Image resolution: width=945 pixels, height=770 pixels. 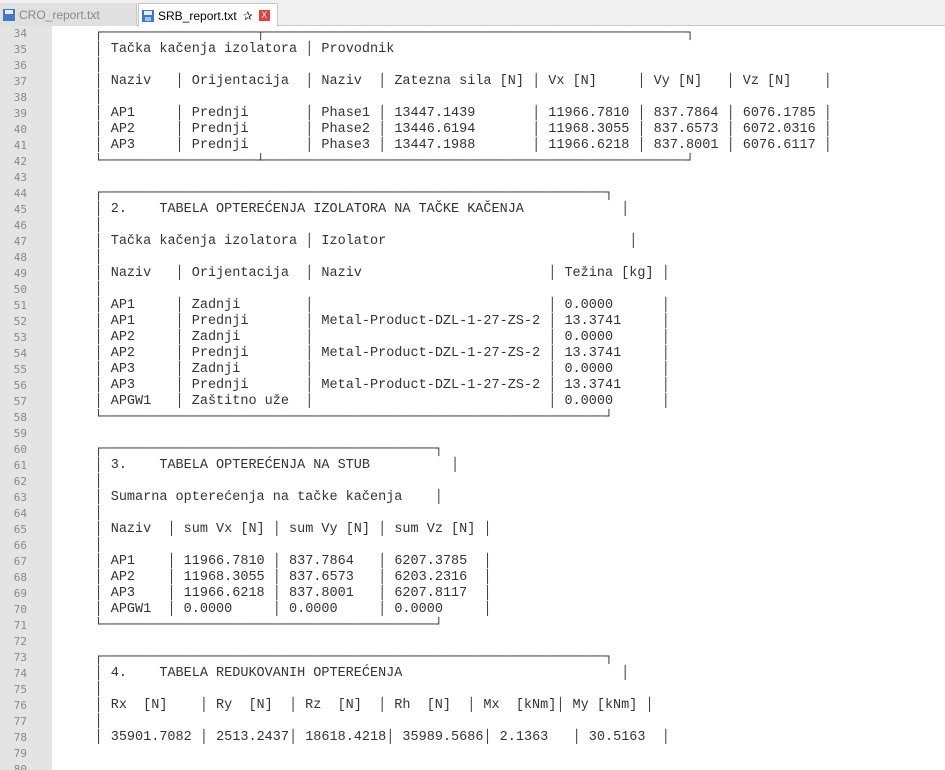 What do you see at coordinates (775, 113) in the screenshot?
I see `cell-text: 6076.1785` at bounding box center [775, 113].